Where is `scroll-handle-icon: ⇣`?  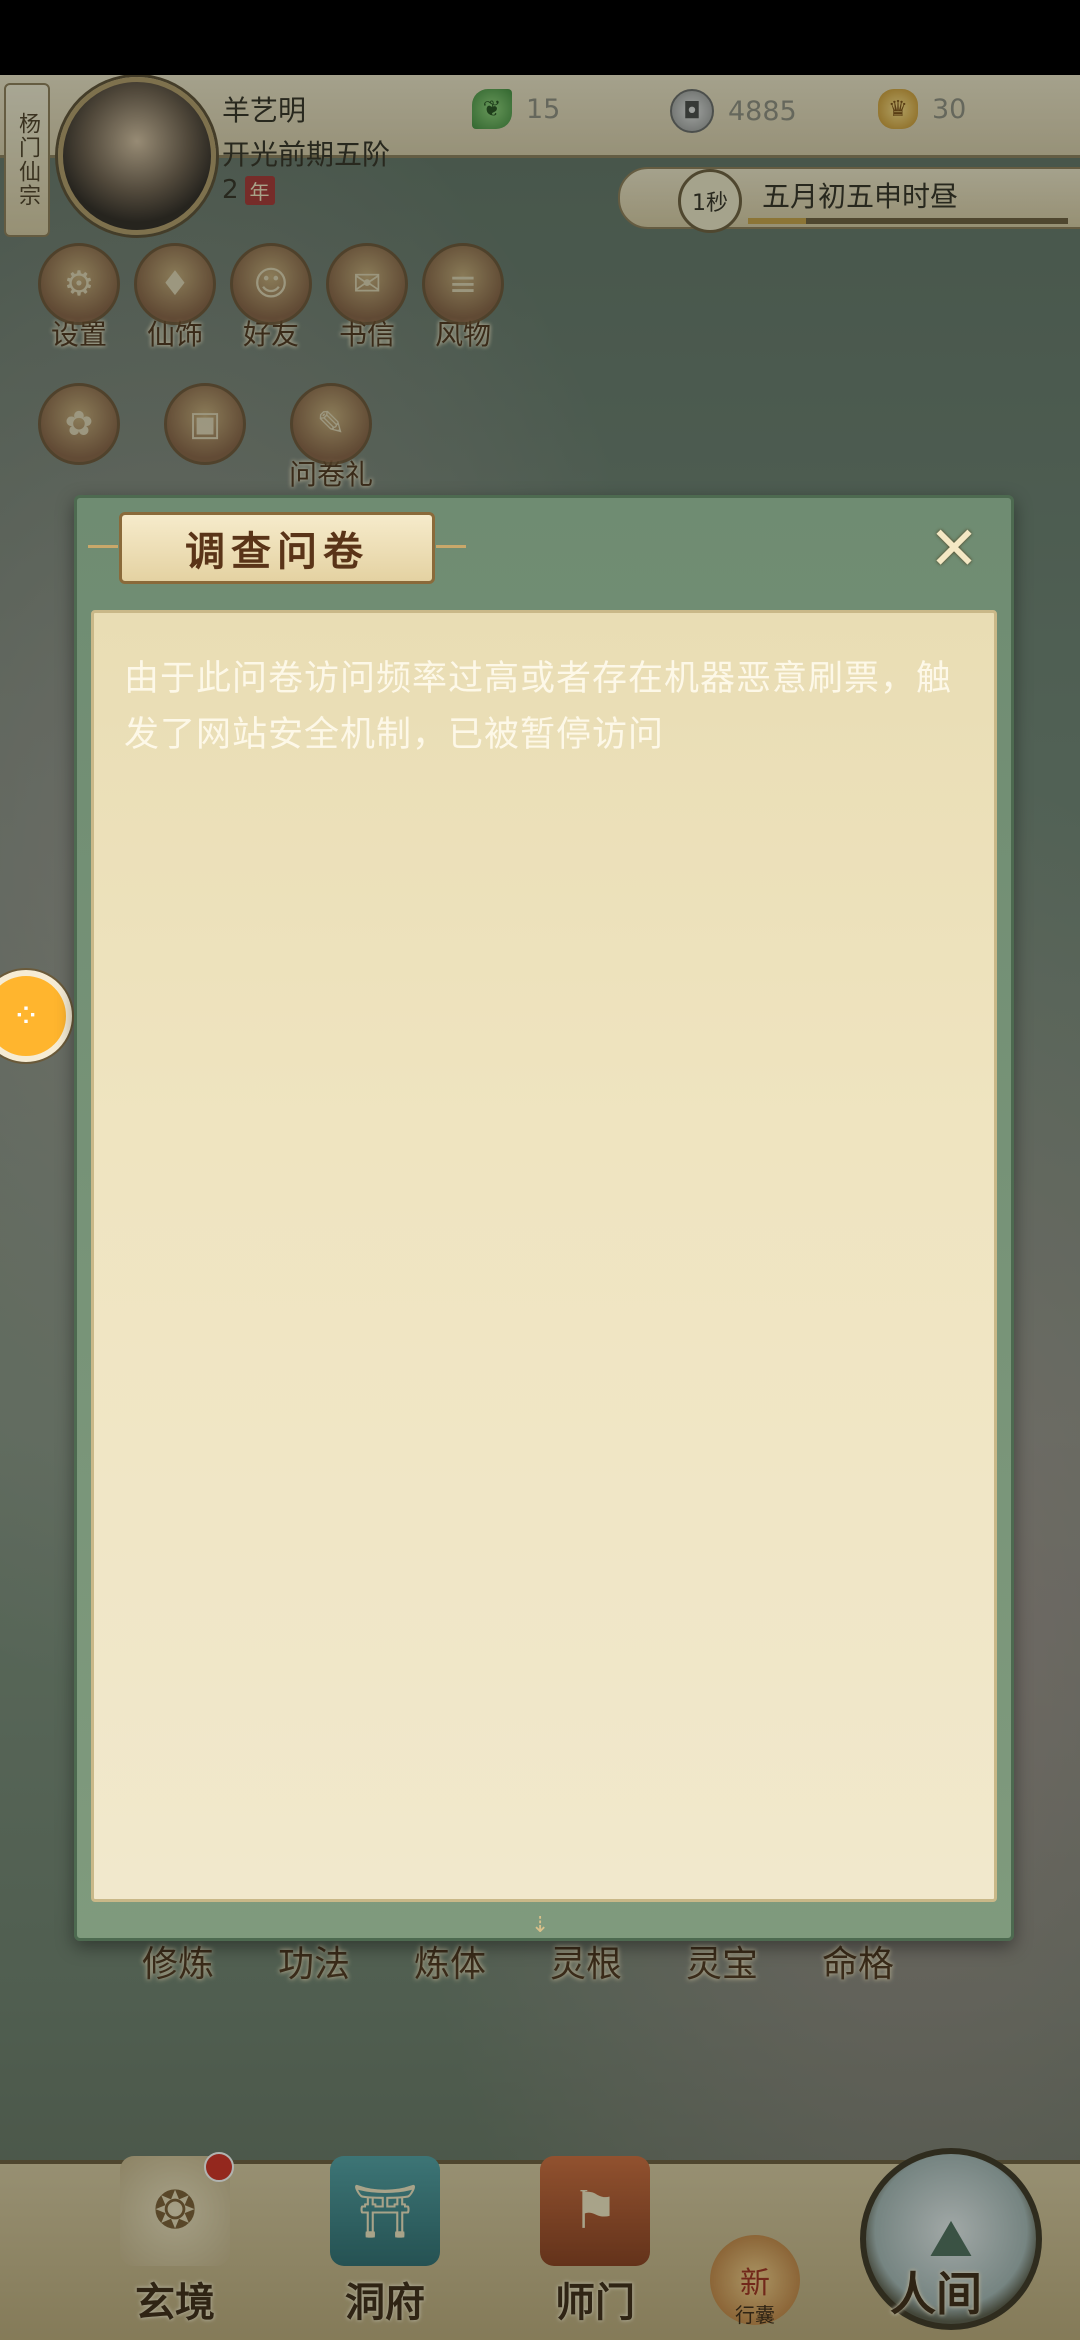 scroll-handle-icon: ⇣ is located at coordinates (540, 1925).